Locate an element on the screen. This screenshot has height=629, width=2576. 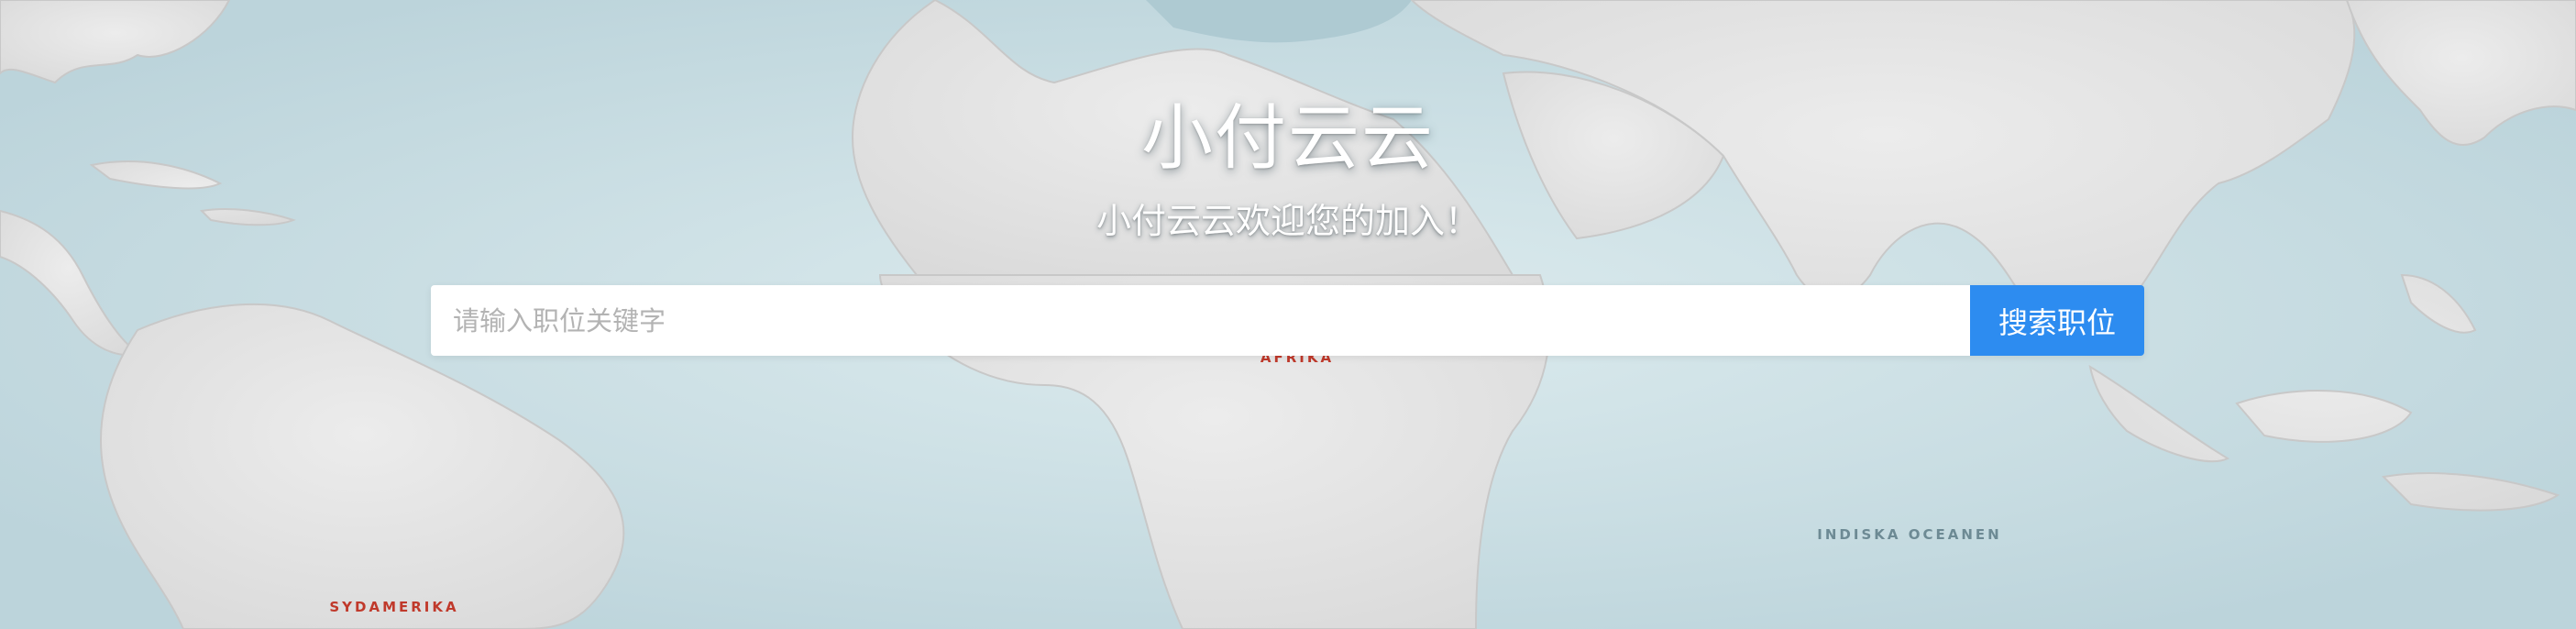
job-search-bar: 搜索职位 is located at coordinates (1287, 320).